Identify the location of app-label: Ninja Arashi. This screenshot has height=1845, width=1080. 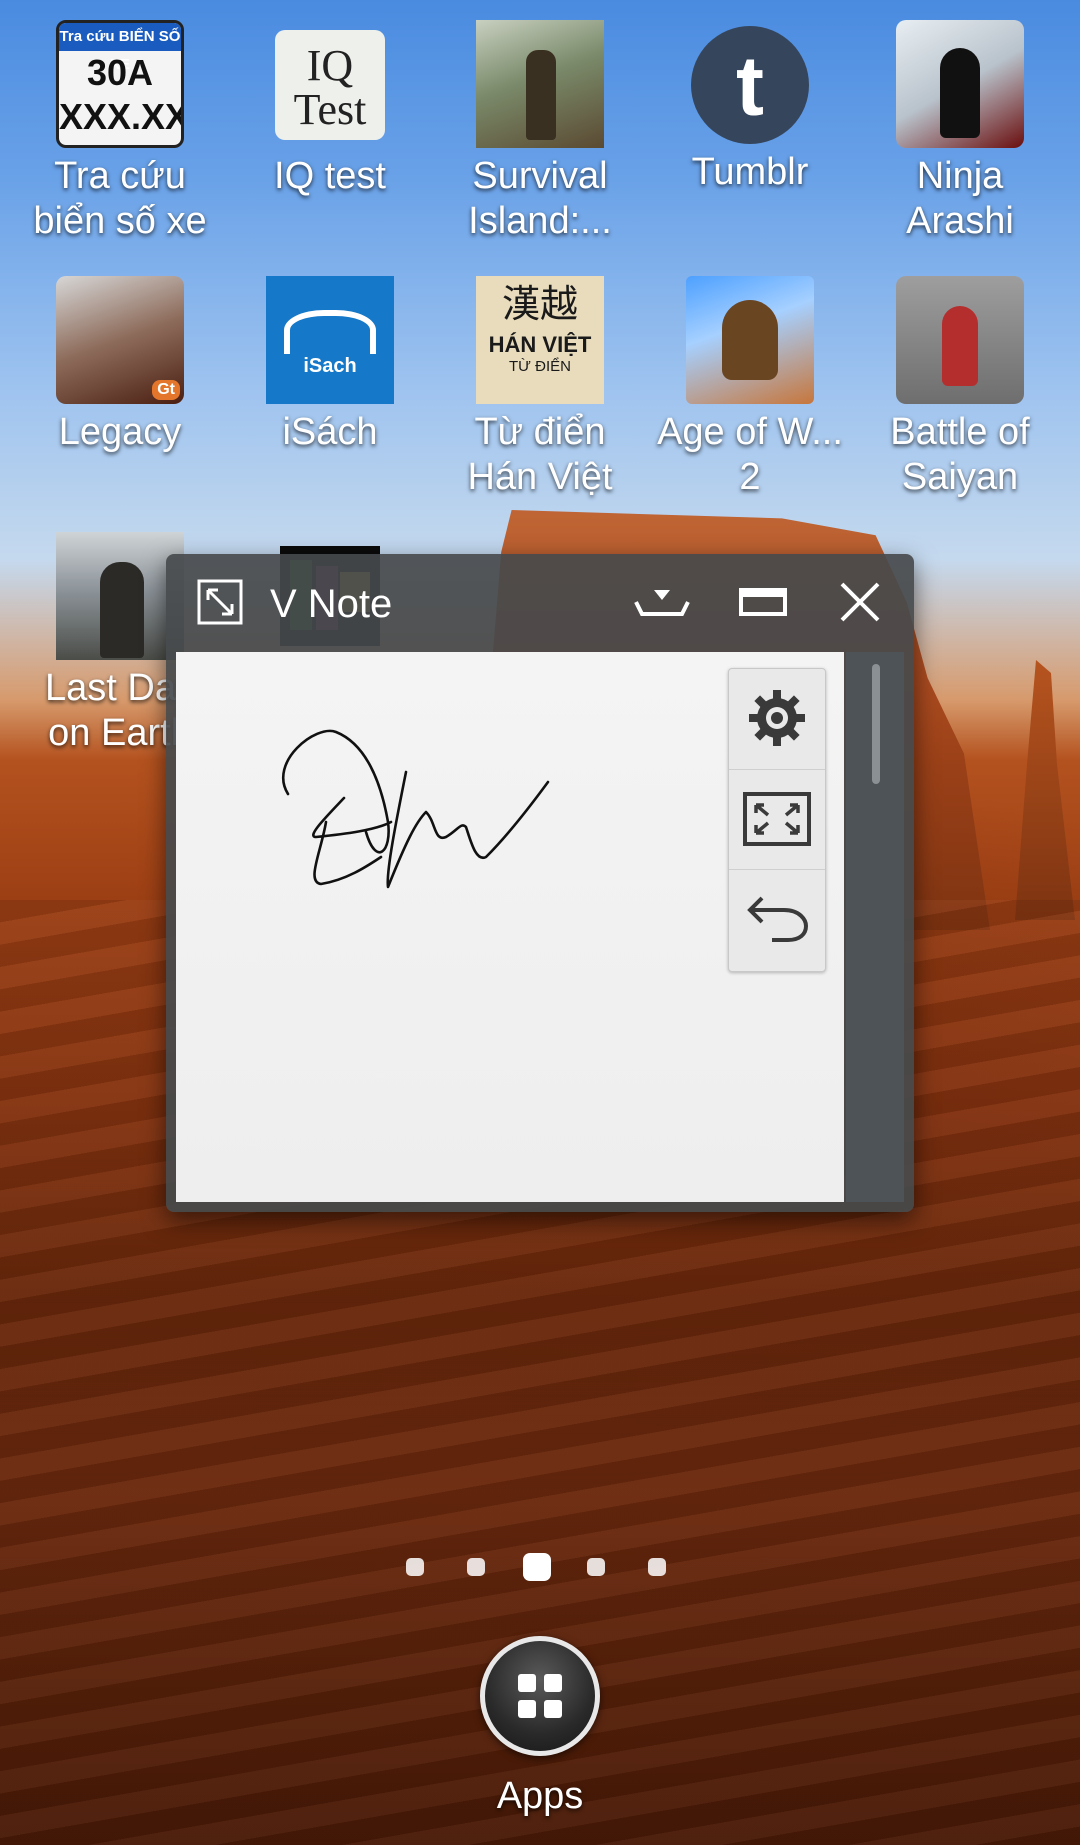
(960, 198).